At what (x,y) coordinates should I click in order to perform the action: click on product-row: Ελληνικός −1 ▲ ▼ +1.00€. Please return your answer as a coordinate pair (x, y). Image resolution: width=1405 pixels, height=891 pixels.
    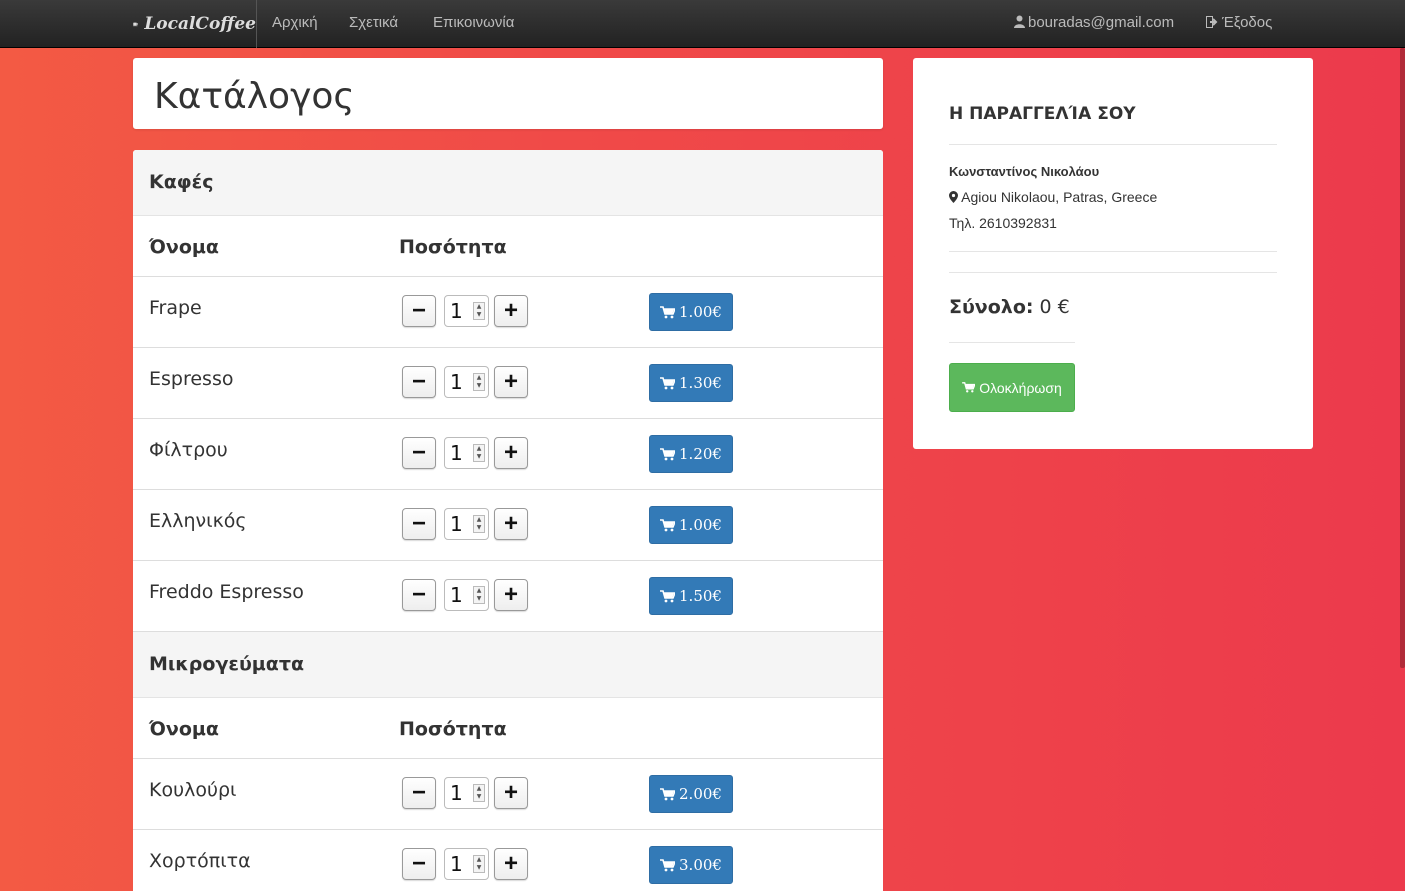
    Looking at the image, I should click on (508, 525).